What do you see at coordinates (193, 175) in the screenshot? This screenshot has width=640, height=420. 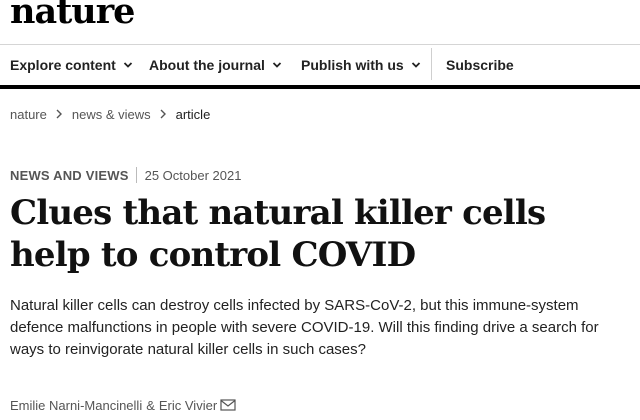 I see `article-date: 25 October 2021` at bounding box center [193, 175].